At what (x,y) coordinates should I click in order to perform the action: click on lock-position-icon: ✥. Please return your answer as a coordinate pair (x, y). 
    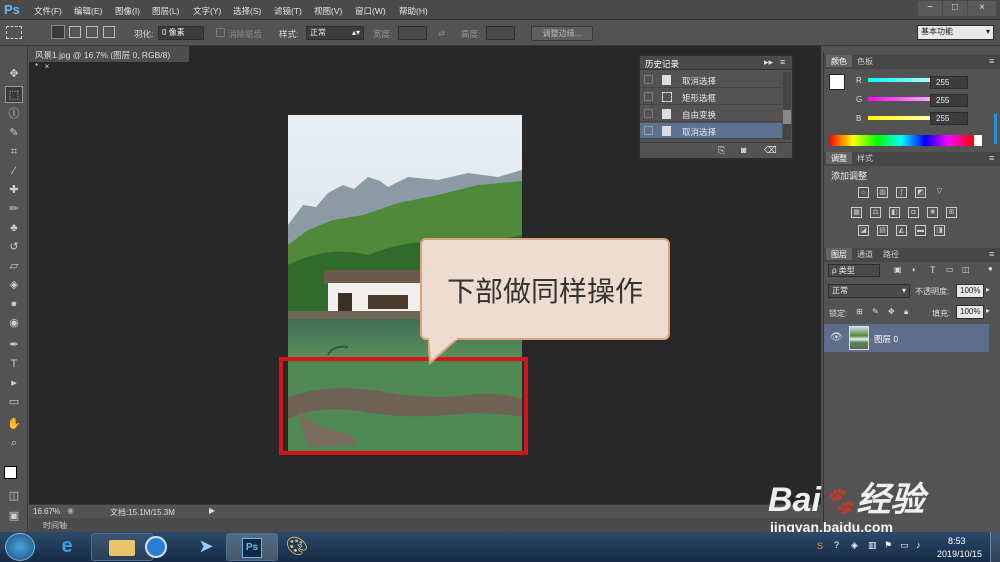
    Looking at the image, I should click on (891, 311).